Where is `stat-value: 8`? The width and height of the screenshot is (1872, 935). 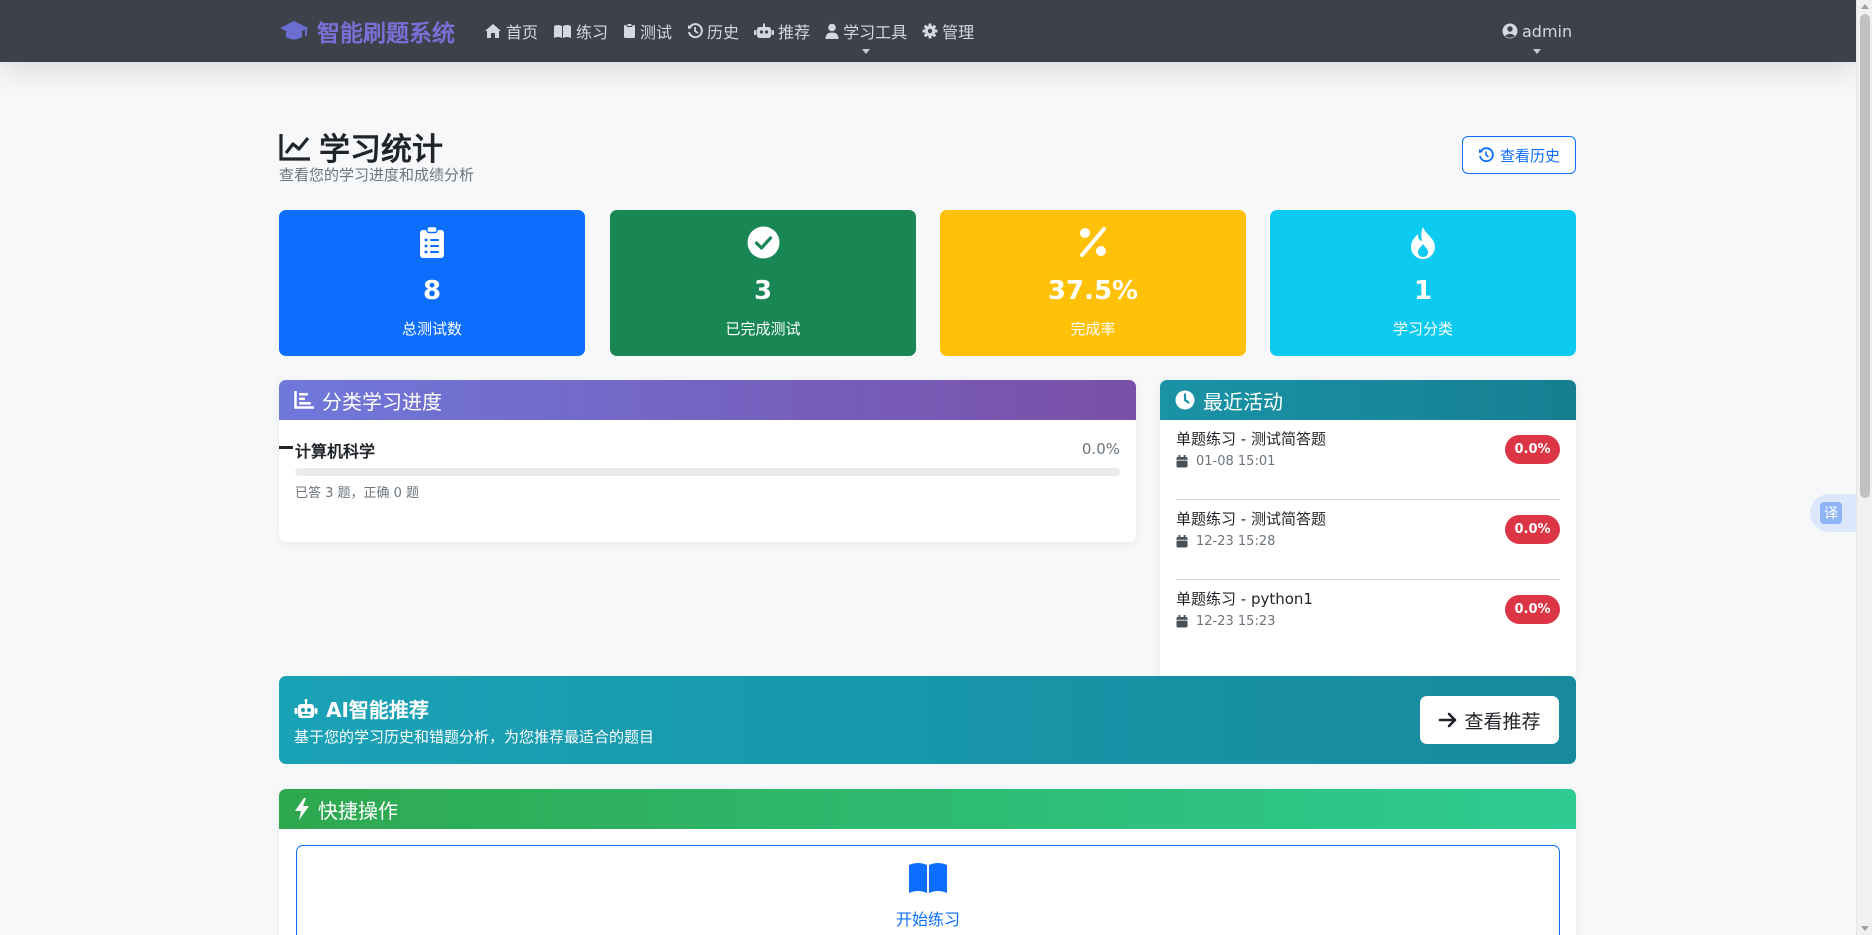 stat-value: 8 is located at coordinates (432, 291).